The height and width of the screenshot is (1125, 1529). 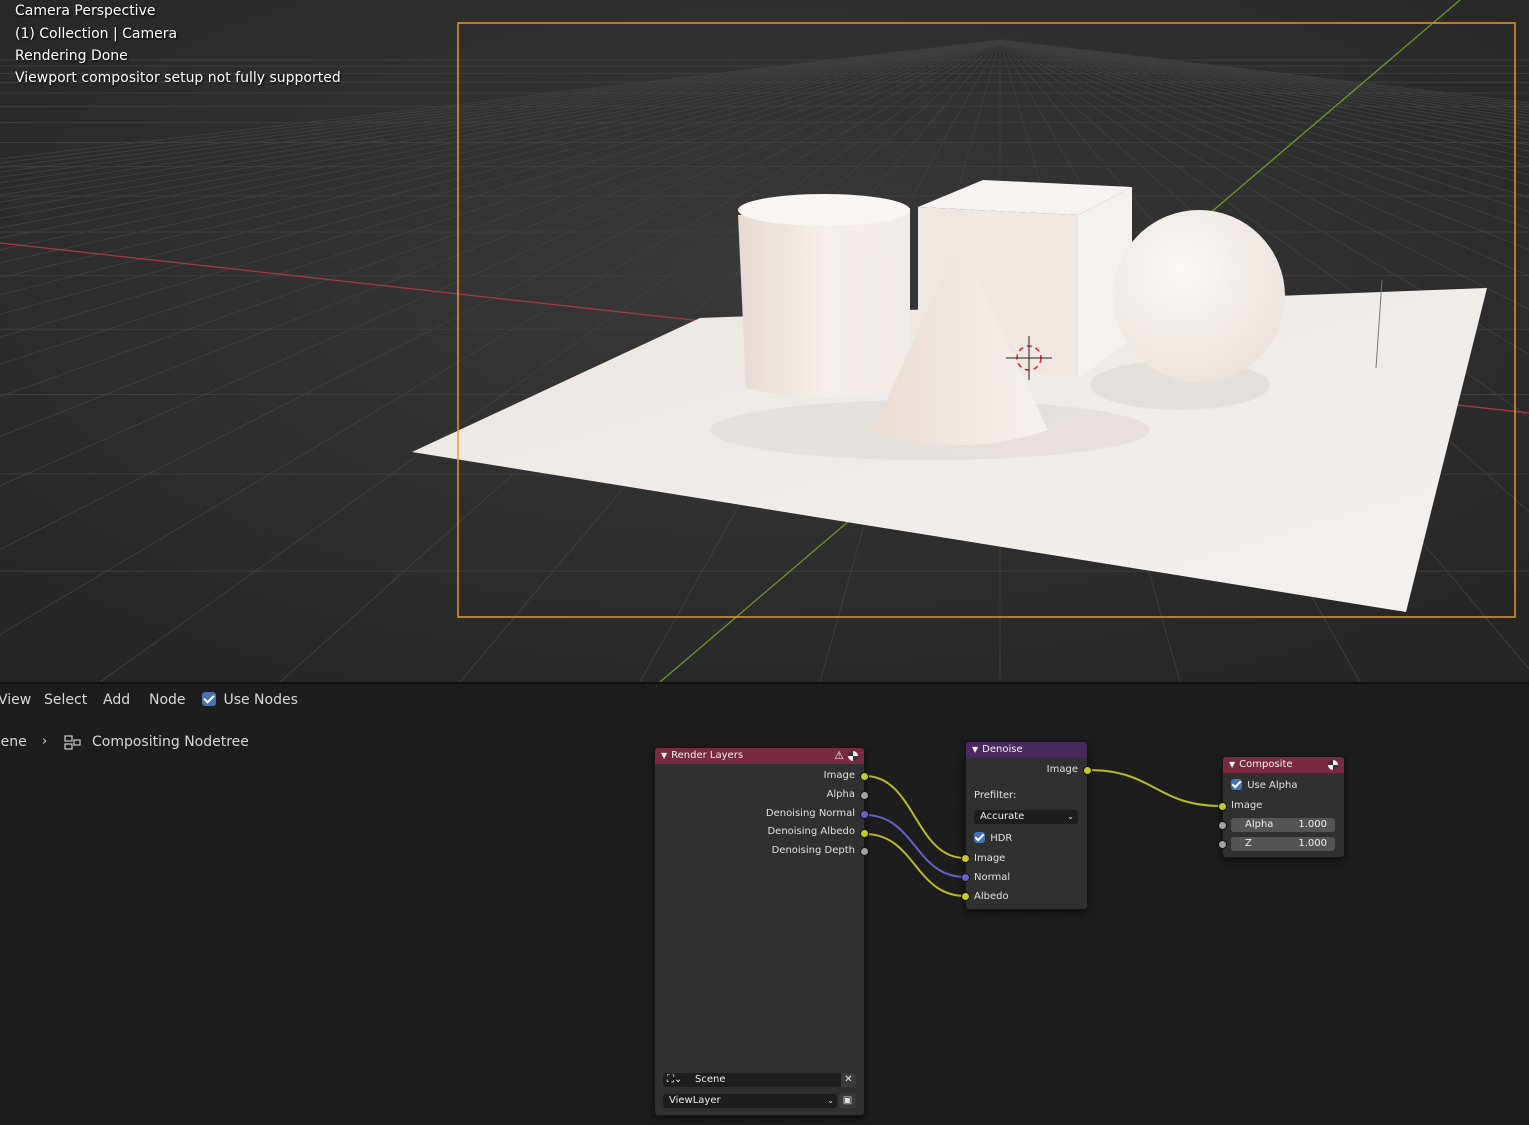 What do you see at coordinates (1248, 843) in the screenshot?
I see `z-field-label: Z` at bounding box center [1248, 843].